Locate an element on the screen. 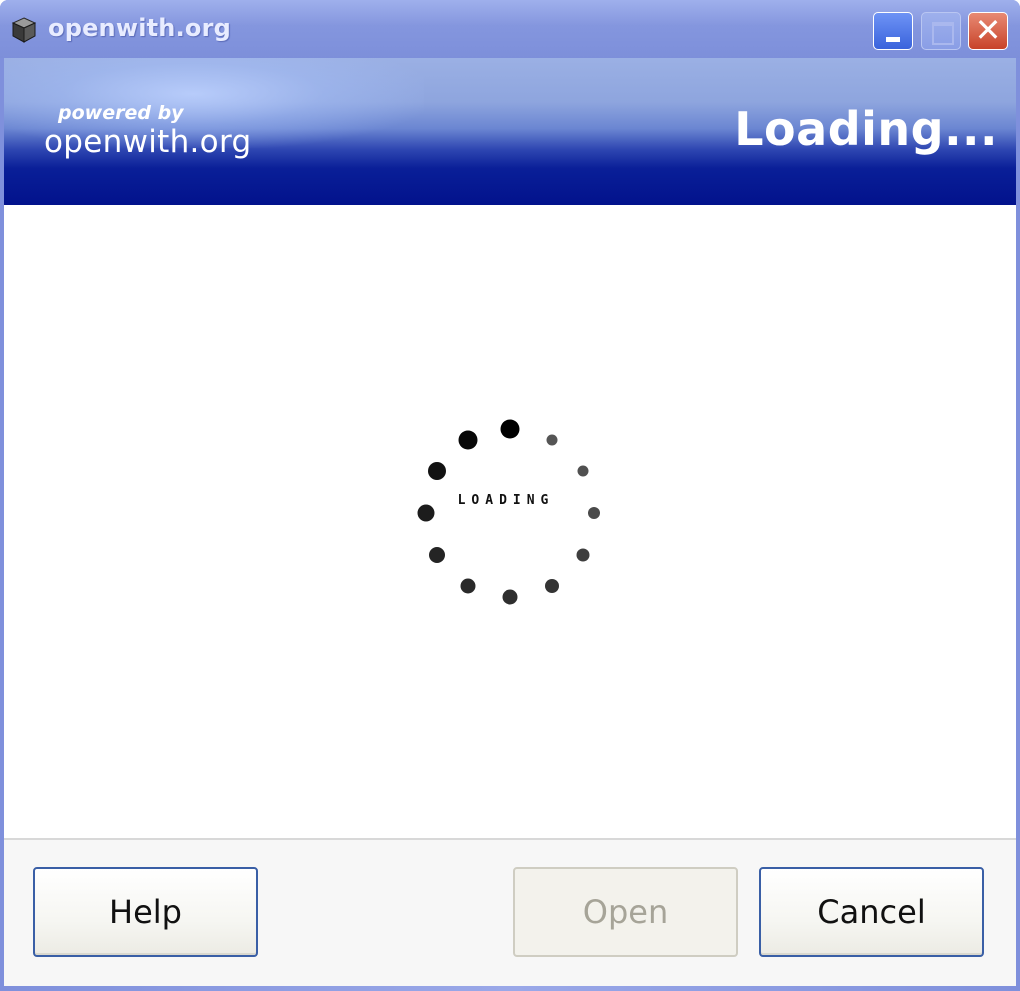 Image resolution: width=1020 pixels, height=991 pixels. loading-spinner: LOADING is located at coordinates (506, 503).